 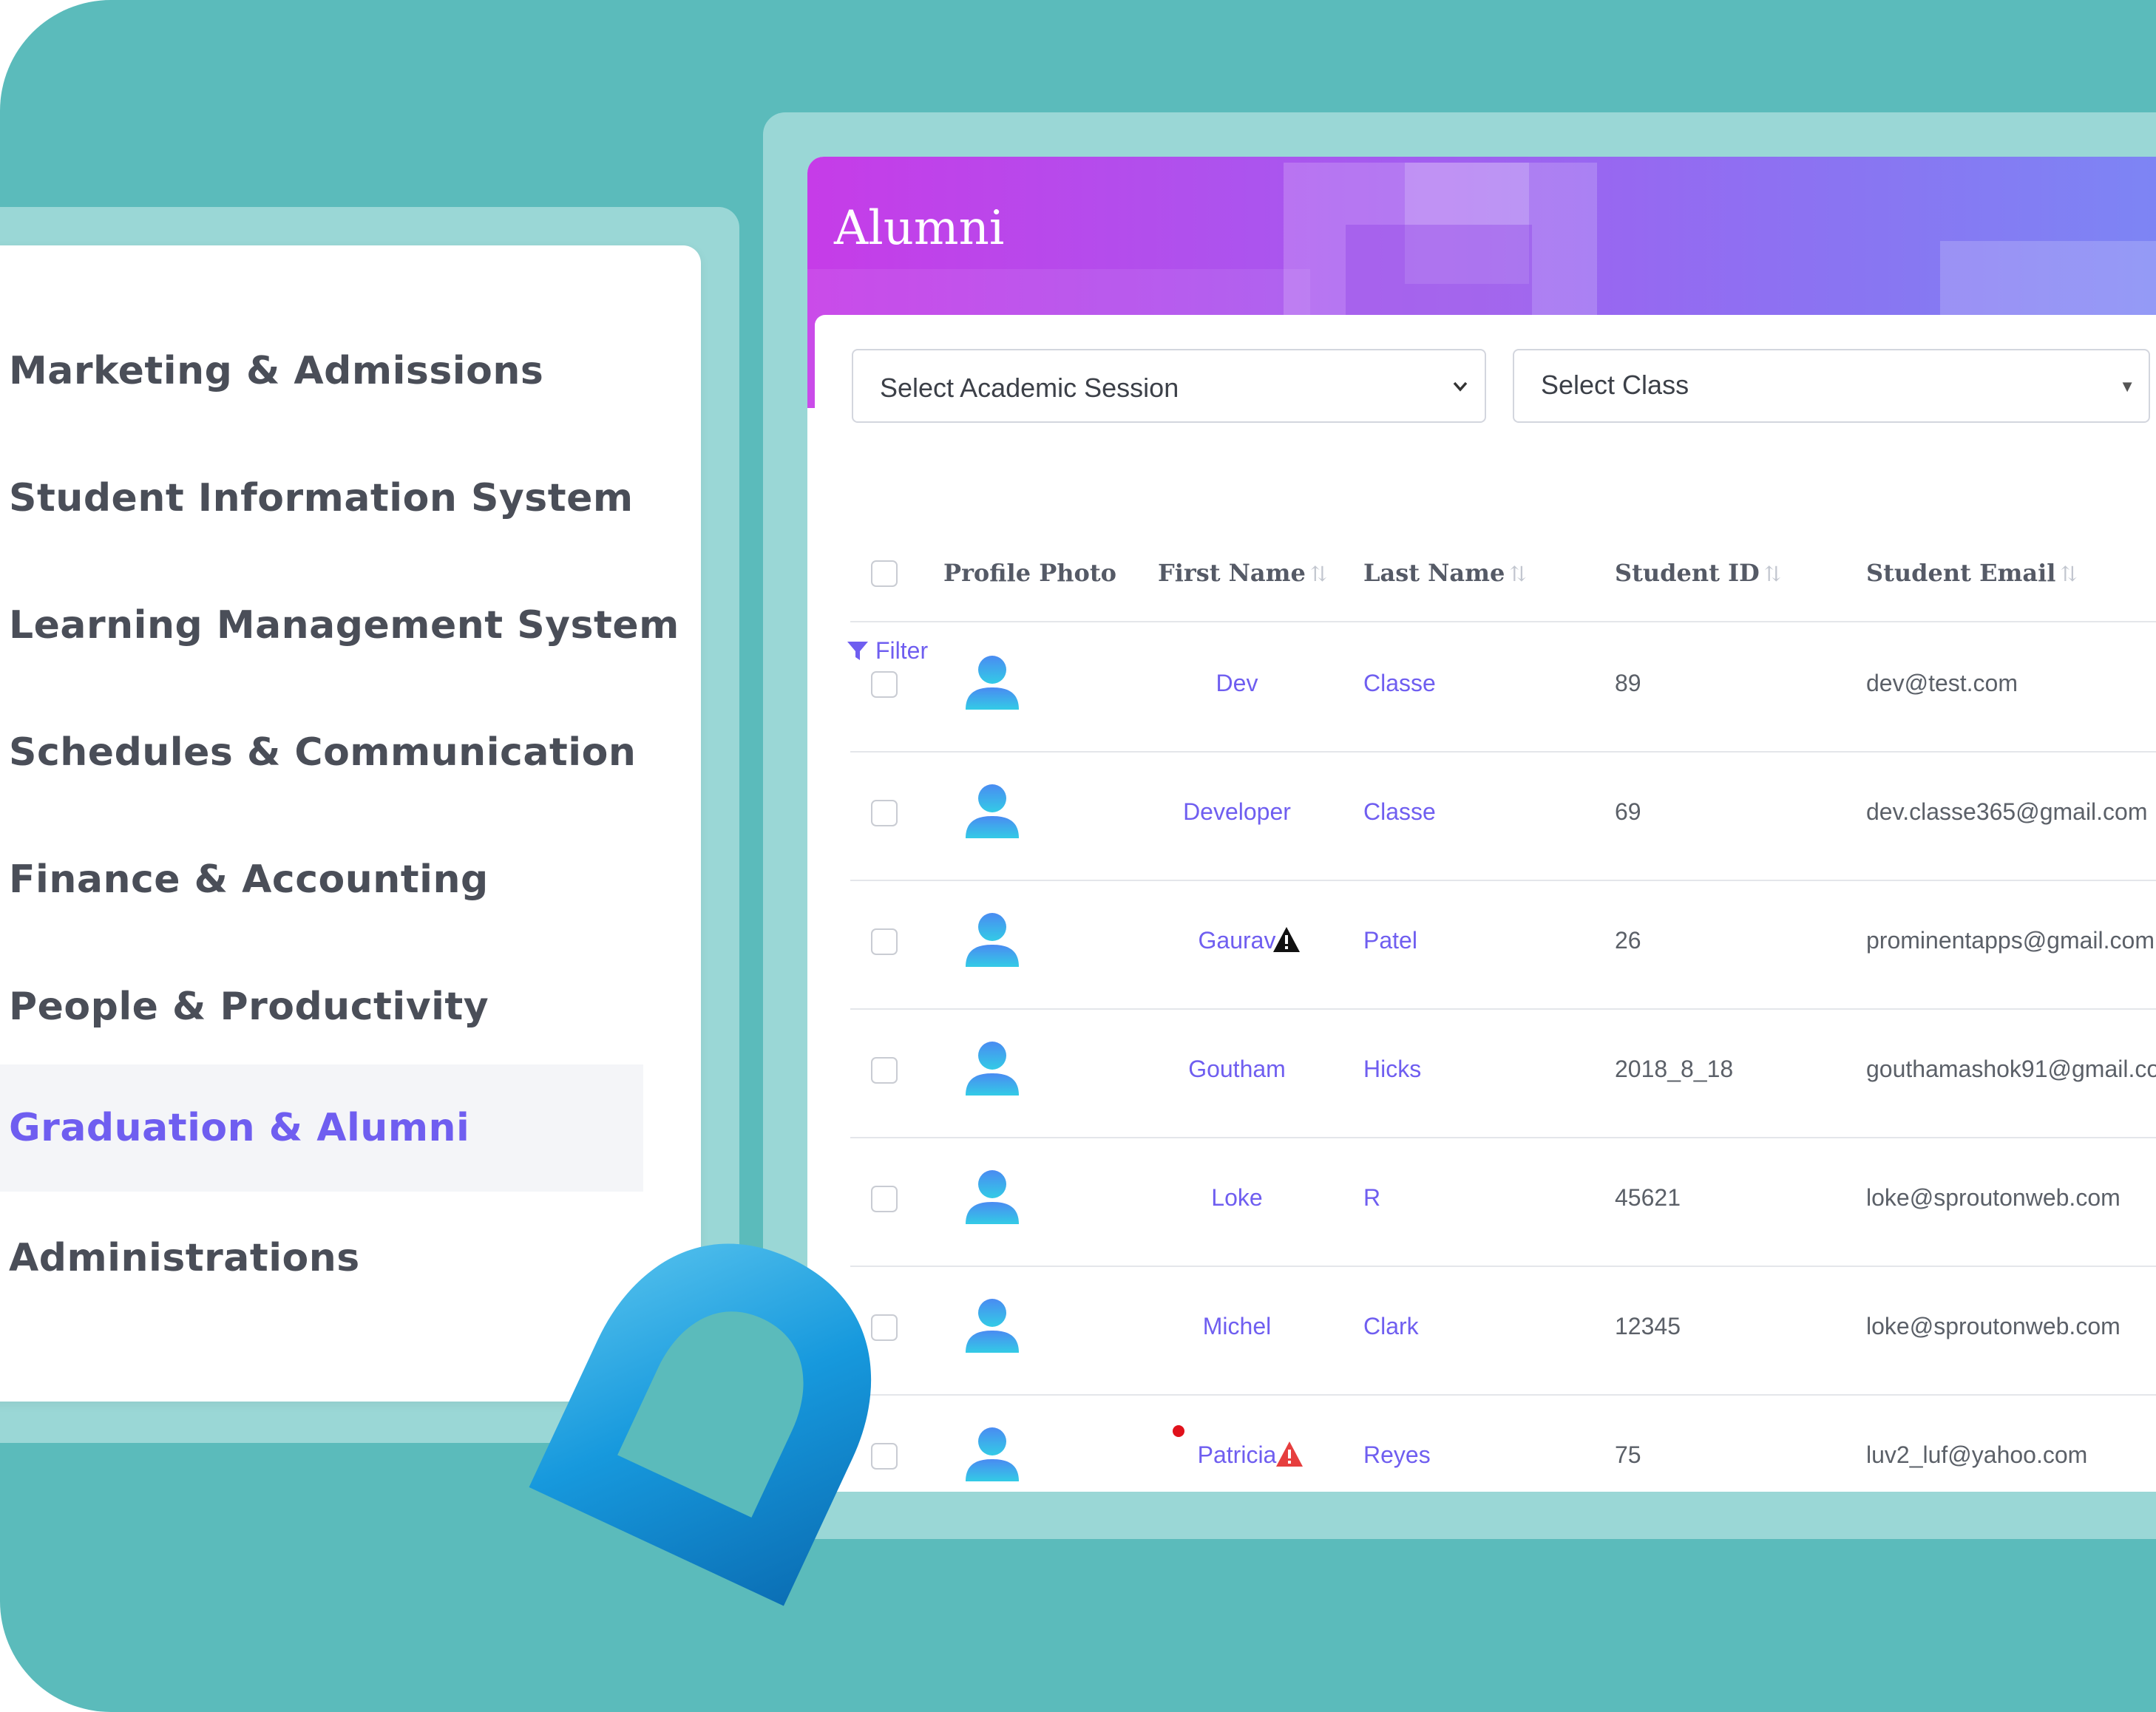 I want to click on last-name-link: Reyes, so click(x=1397, y=1455).